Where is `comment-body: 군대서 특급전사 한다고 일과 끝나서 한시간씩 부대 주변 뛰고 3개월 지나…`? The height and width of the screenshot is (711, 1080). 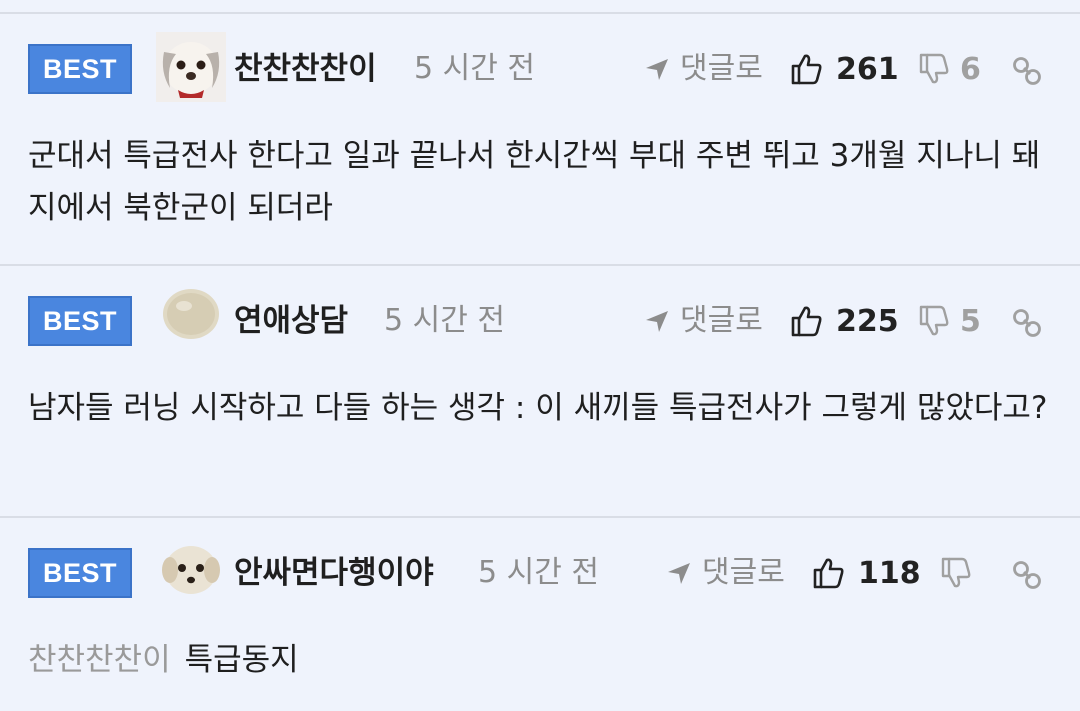 comment-body: 군대서 특급전사 한다고 일과 끝나서 한시간씩 부대 주변 뛰고 3개월 지나… is located at coordinates (534, 182).